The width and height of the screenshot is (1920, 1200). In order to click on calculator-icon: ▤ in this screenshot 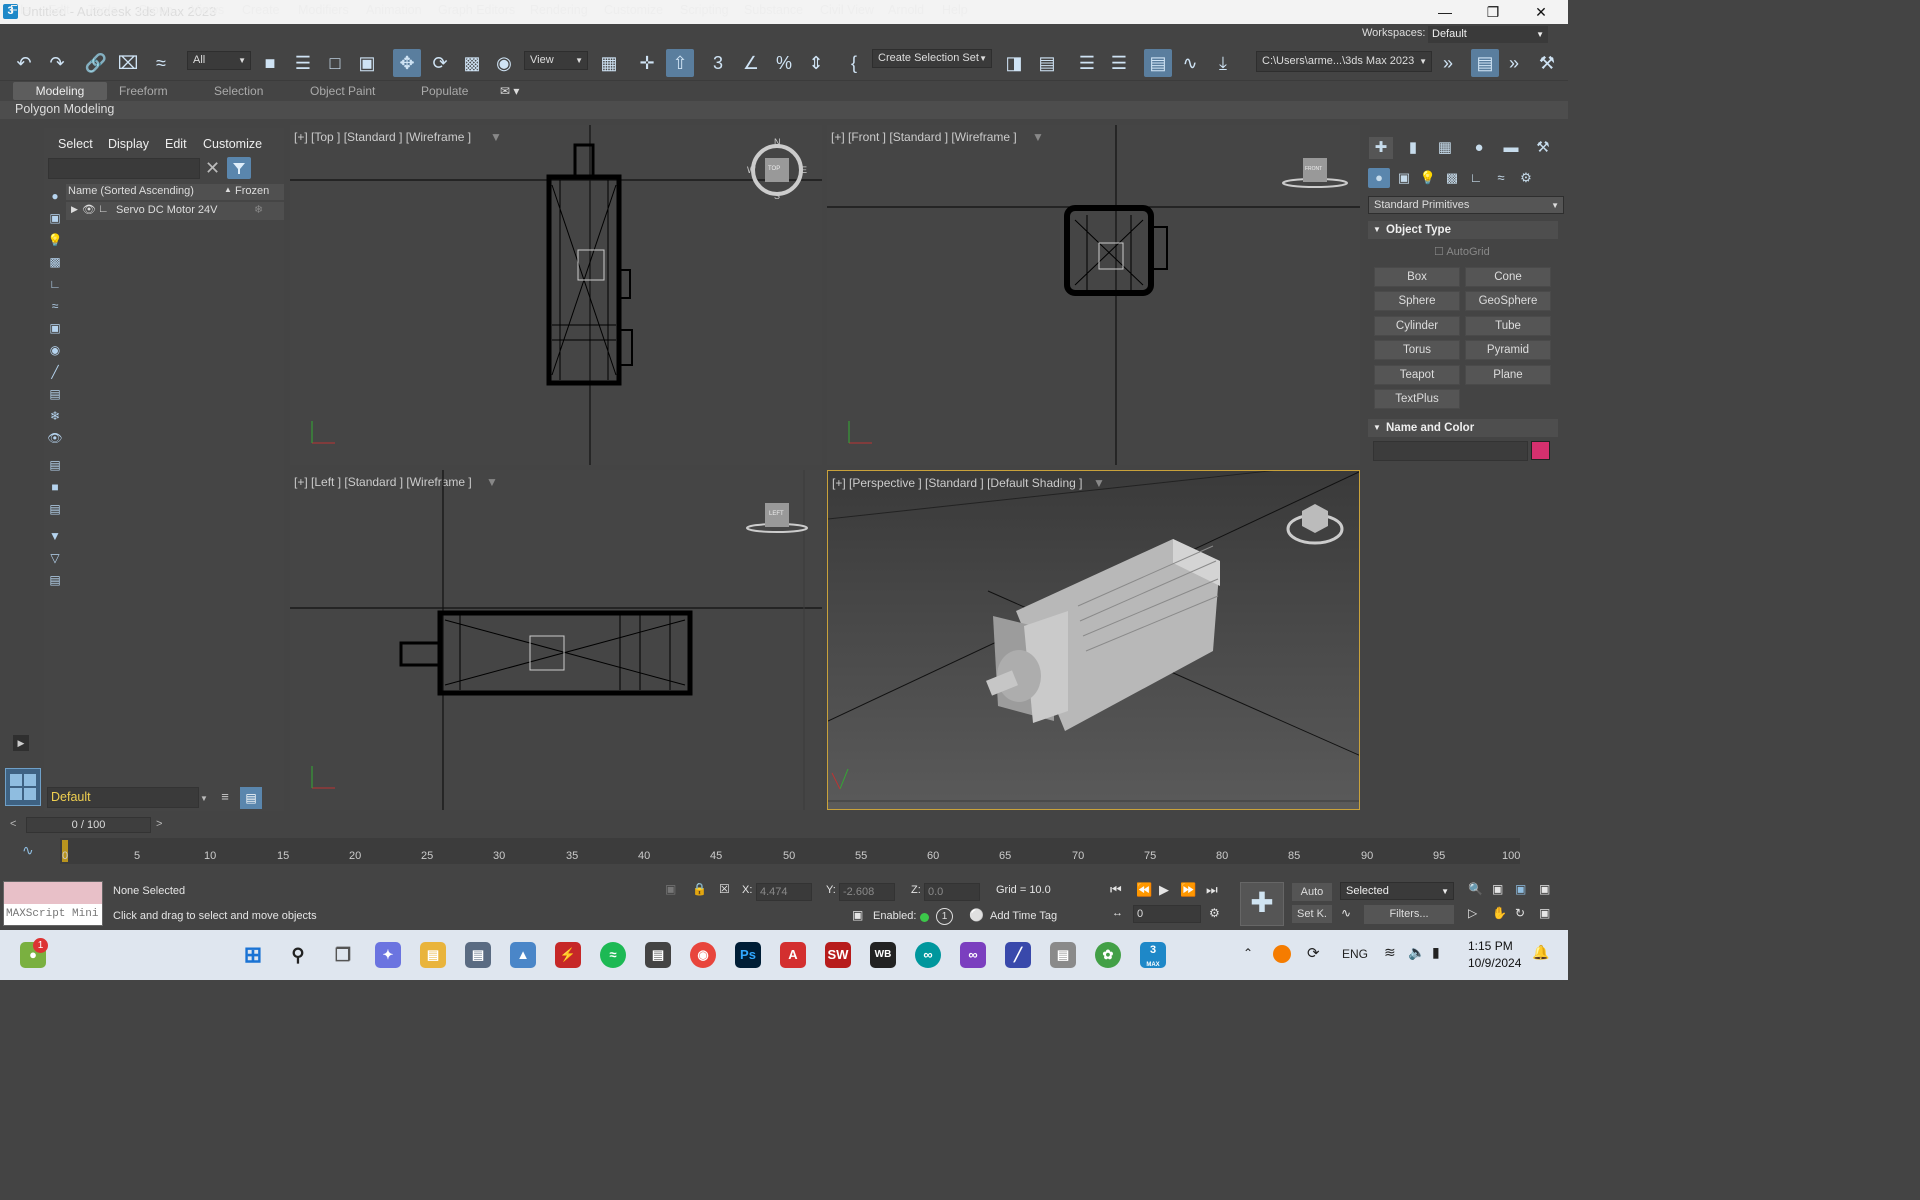, I will do `click(658, 955)`.